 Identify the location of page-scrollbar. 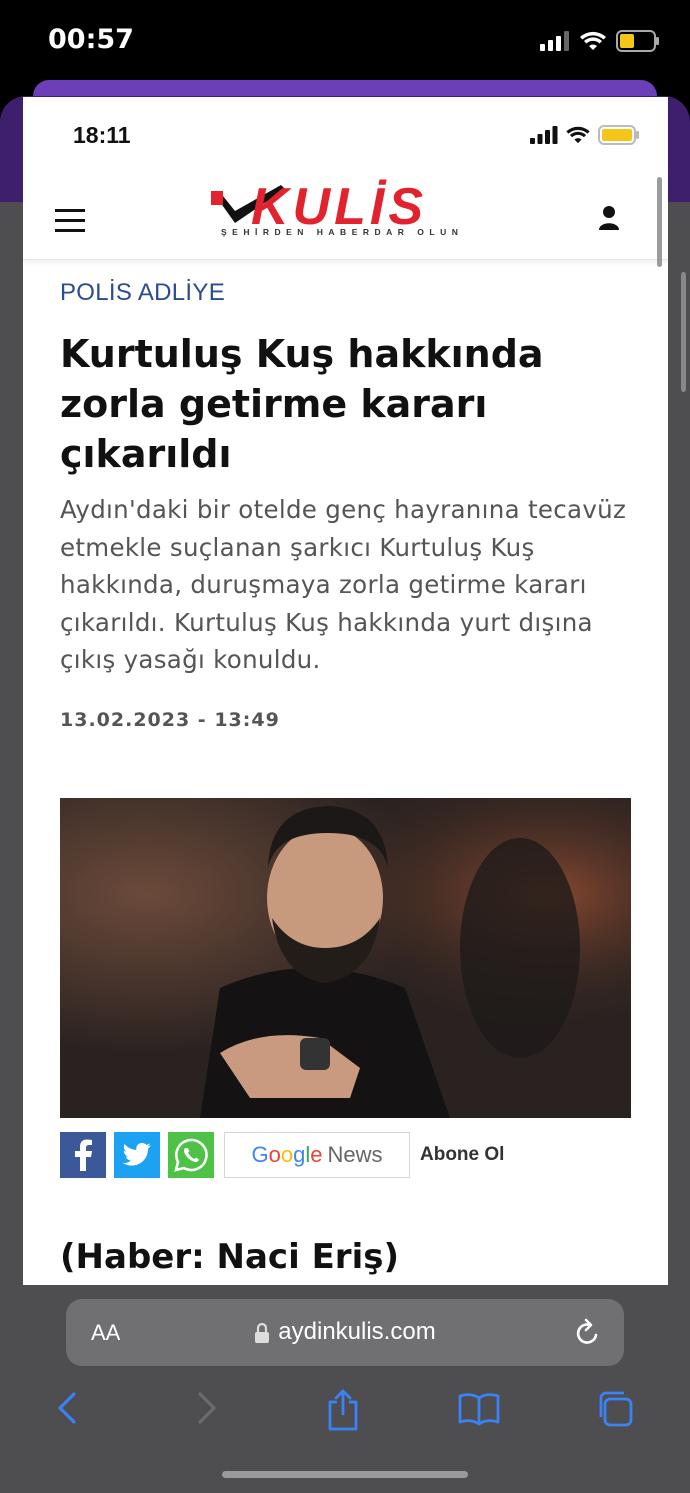
(683, 332).